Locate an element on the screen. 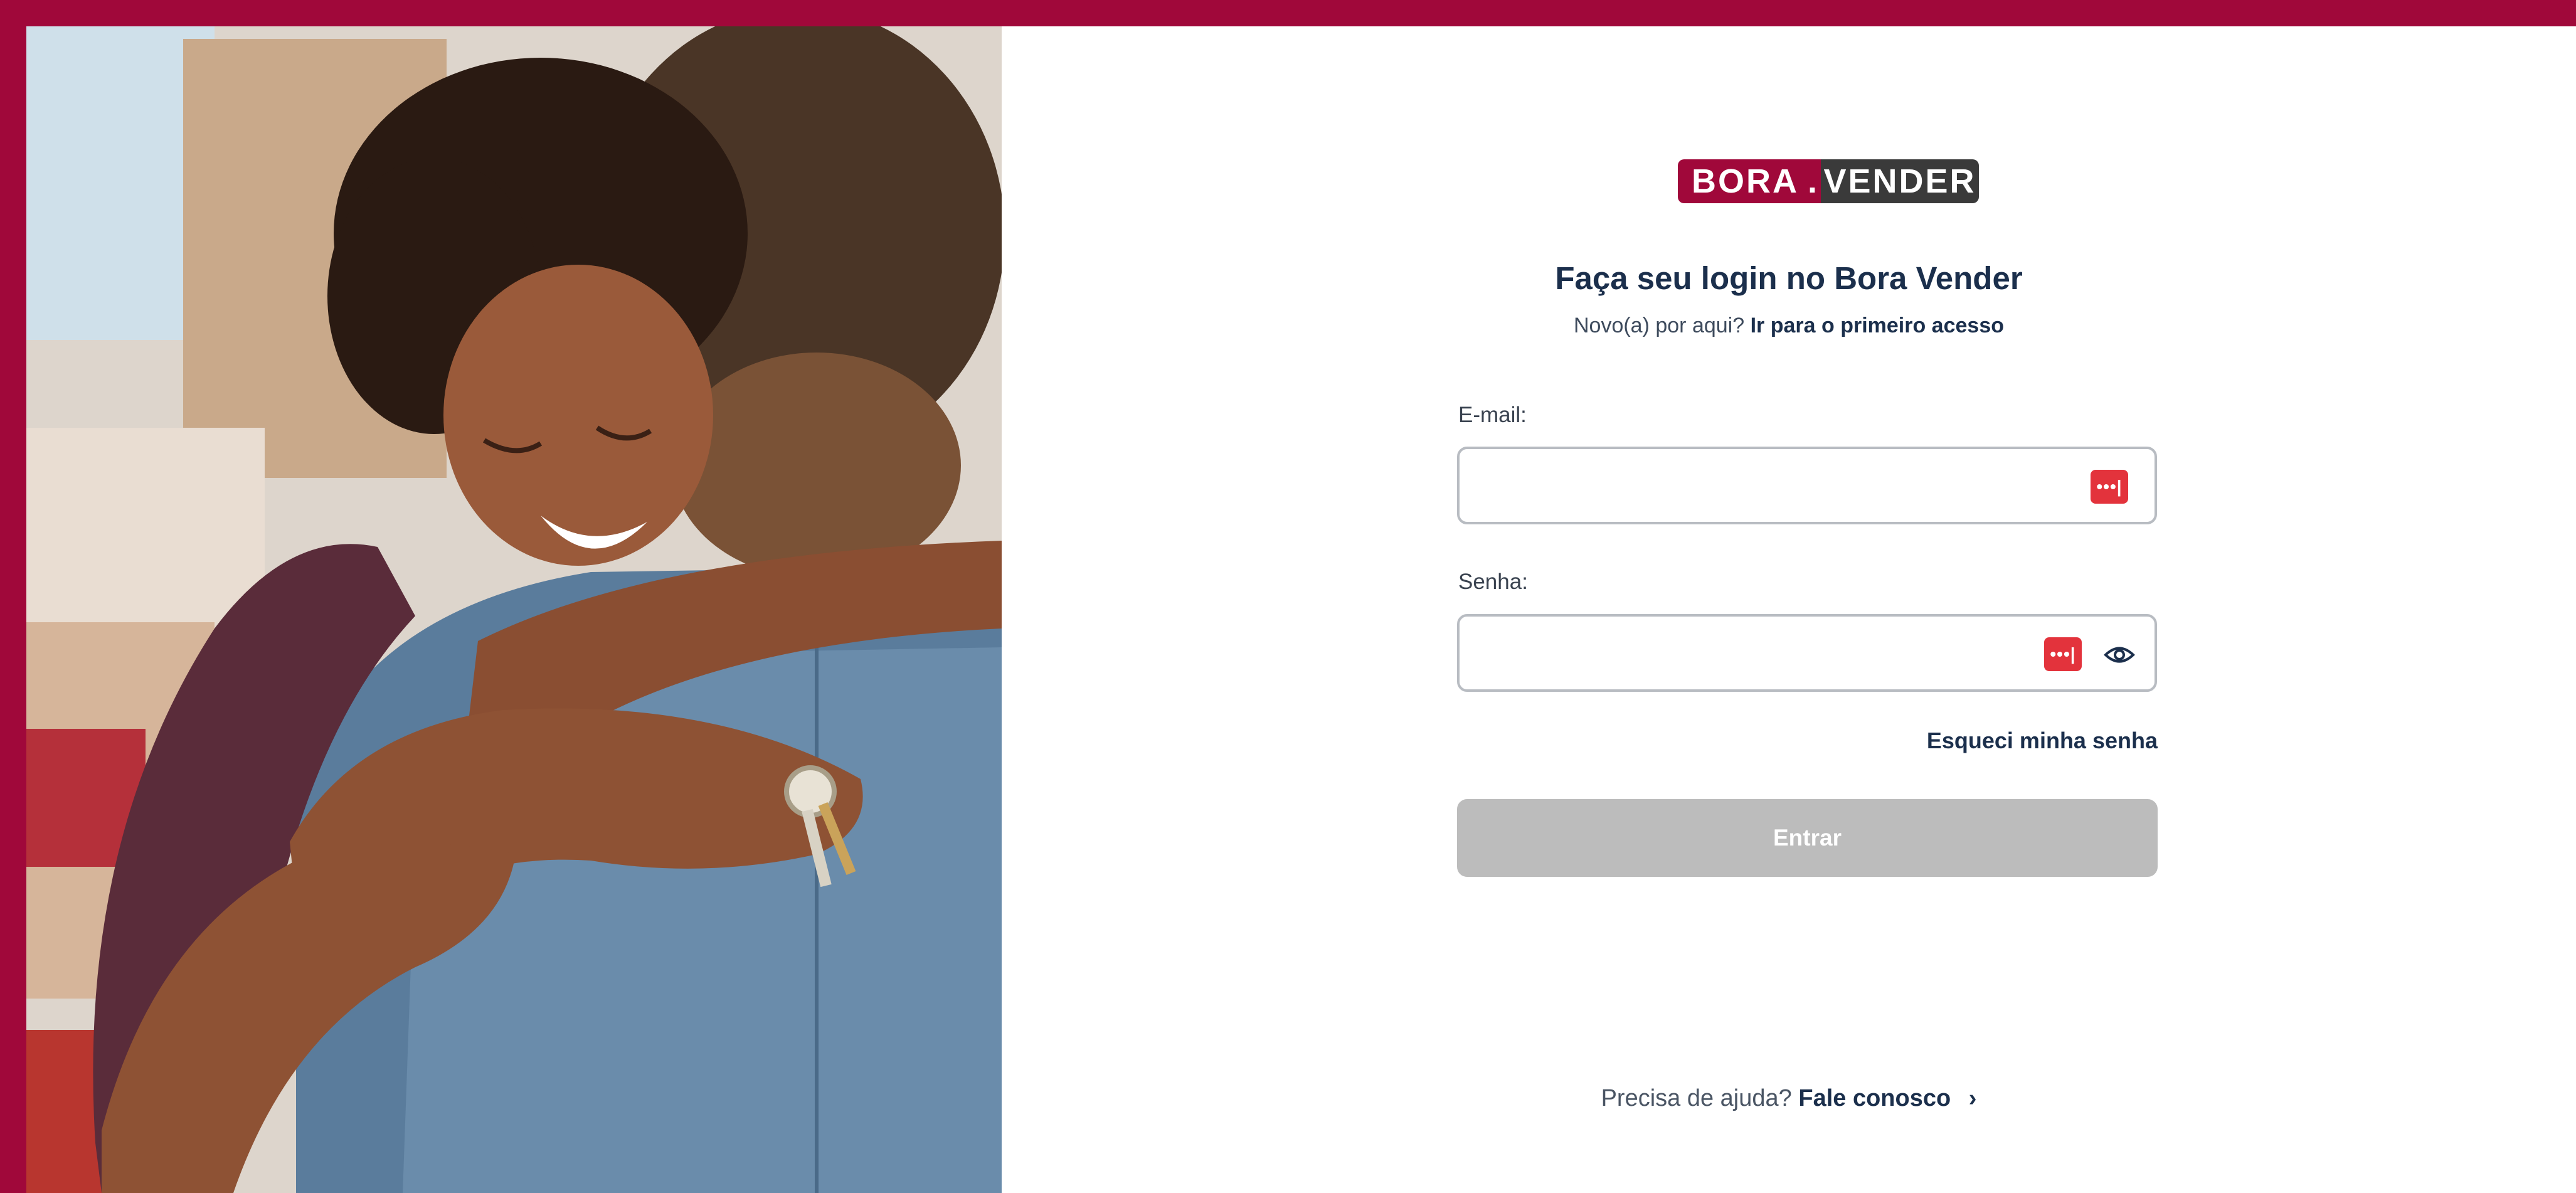  chevron-right-icon: › is located at coordinates (1973, 1098).